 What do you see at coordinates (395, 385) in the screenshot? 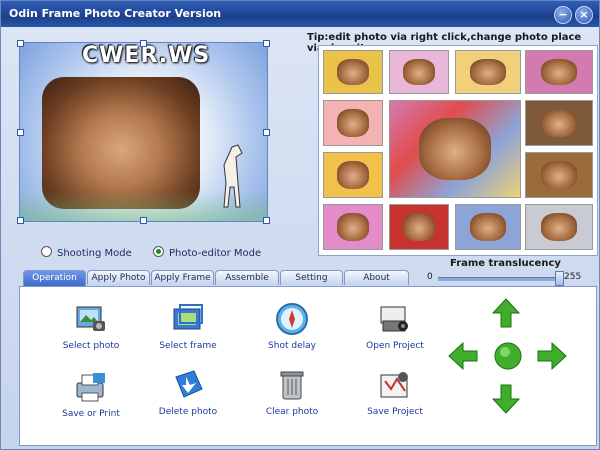
I see `save-project-icon` at bounding box center [395, 385].